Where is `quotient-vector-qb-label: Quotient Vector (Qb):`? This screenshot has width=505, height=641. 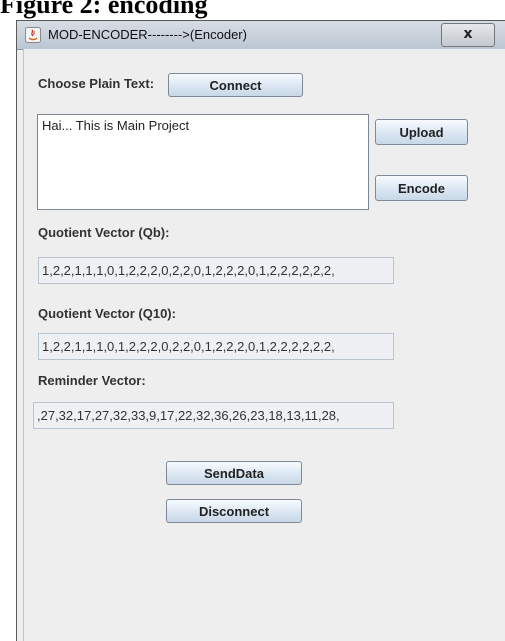
quotient-vector-qb-label: Quotient Vector (Qb): is located at coordinates (104, 232).